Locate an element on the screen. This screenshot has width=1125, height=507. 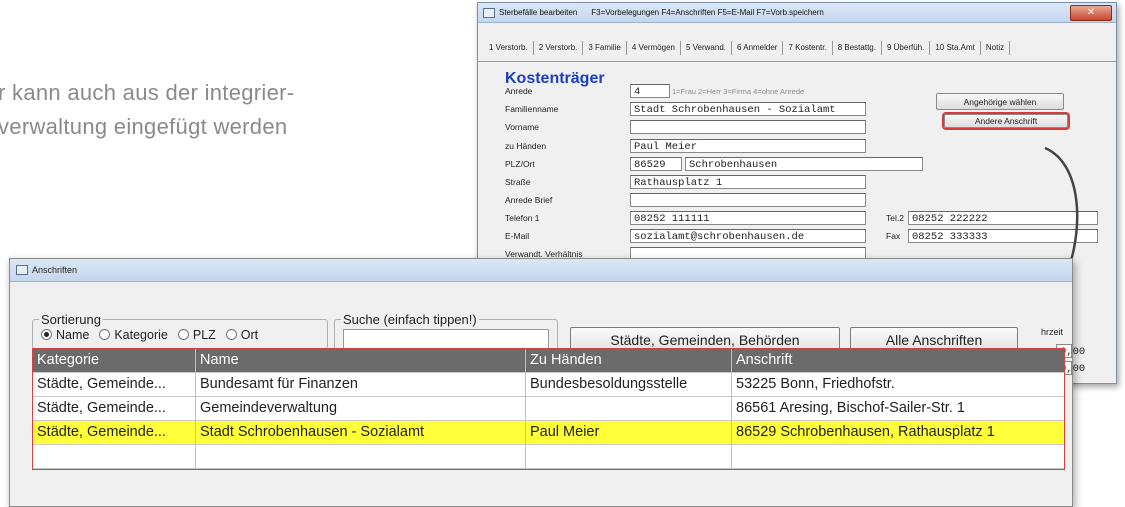
table-cell: Gemeindeverwaltung is located at coordinates (361, 408).